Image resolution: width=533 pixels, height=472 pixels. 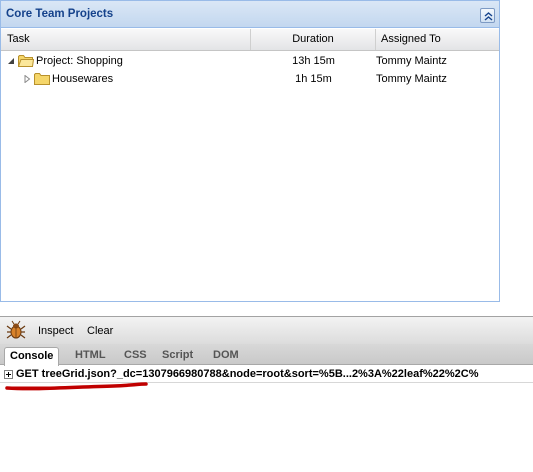 What do you see at coordinates (226, 356) in the screenshot?
I see `tab-dom: DOM` at bounding box center [226, 356].